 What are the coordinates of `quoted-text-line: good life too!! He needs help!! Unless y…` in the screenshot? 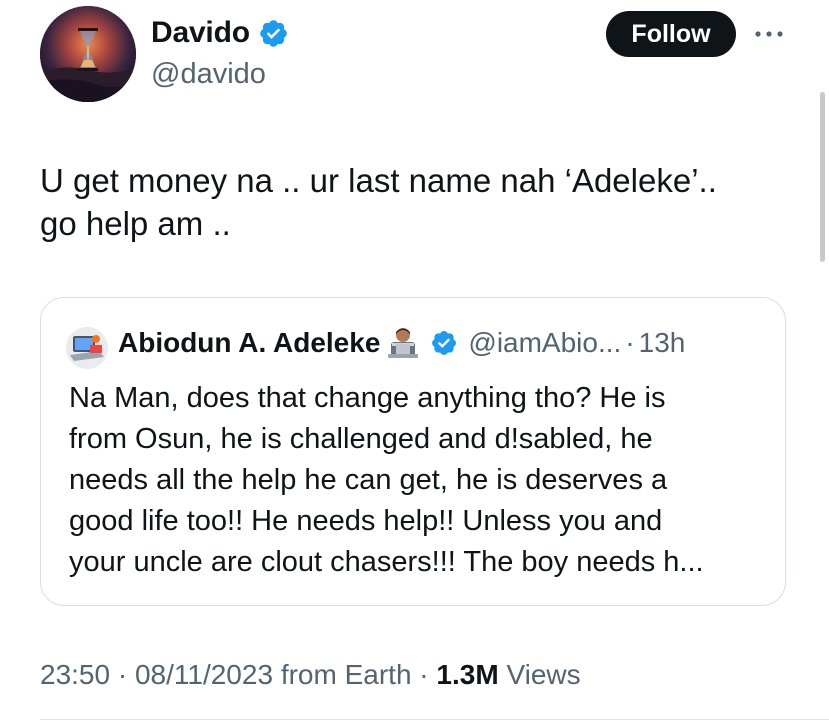 It's located at (366, 521).